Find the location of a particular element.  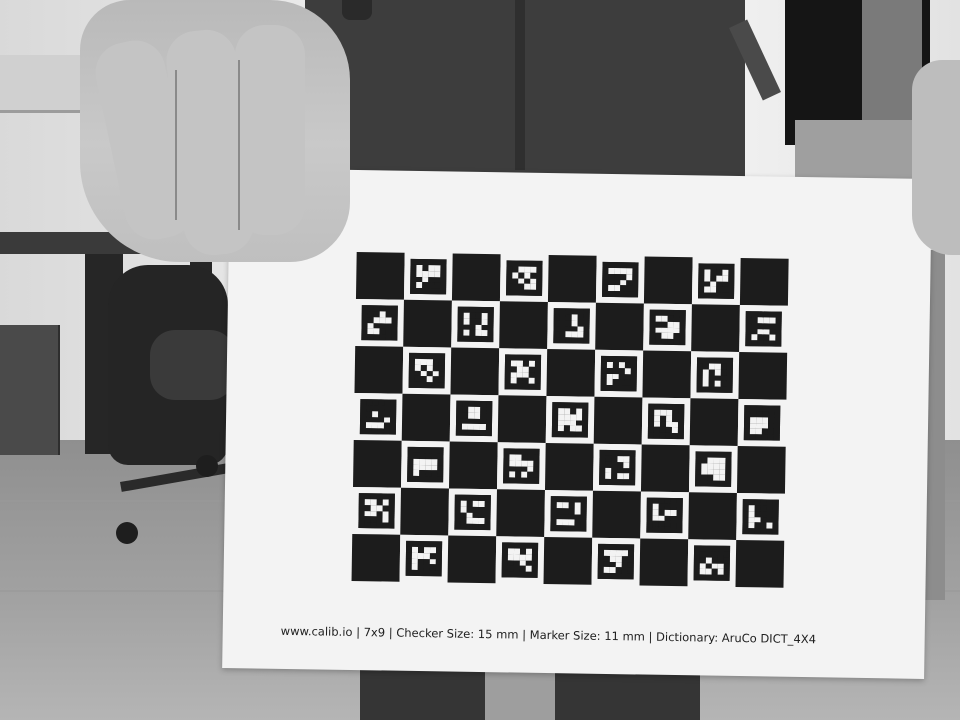

wristwatch is located at coordinates (357, 10).